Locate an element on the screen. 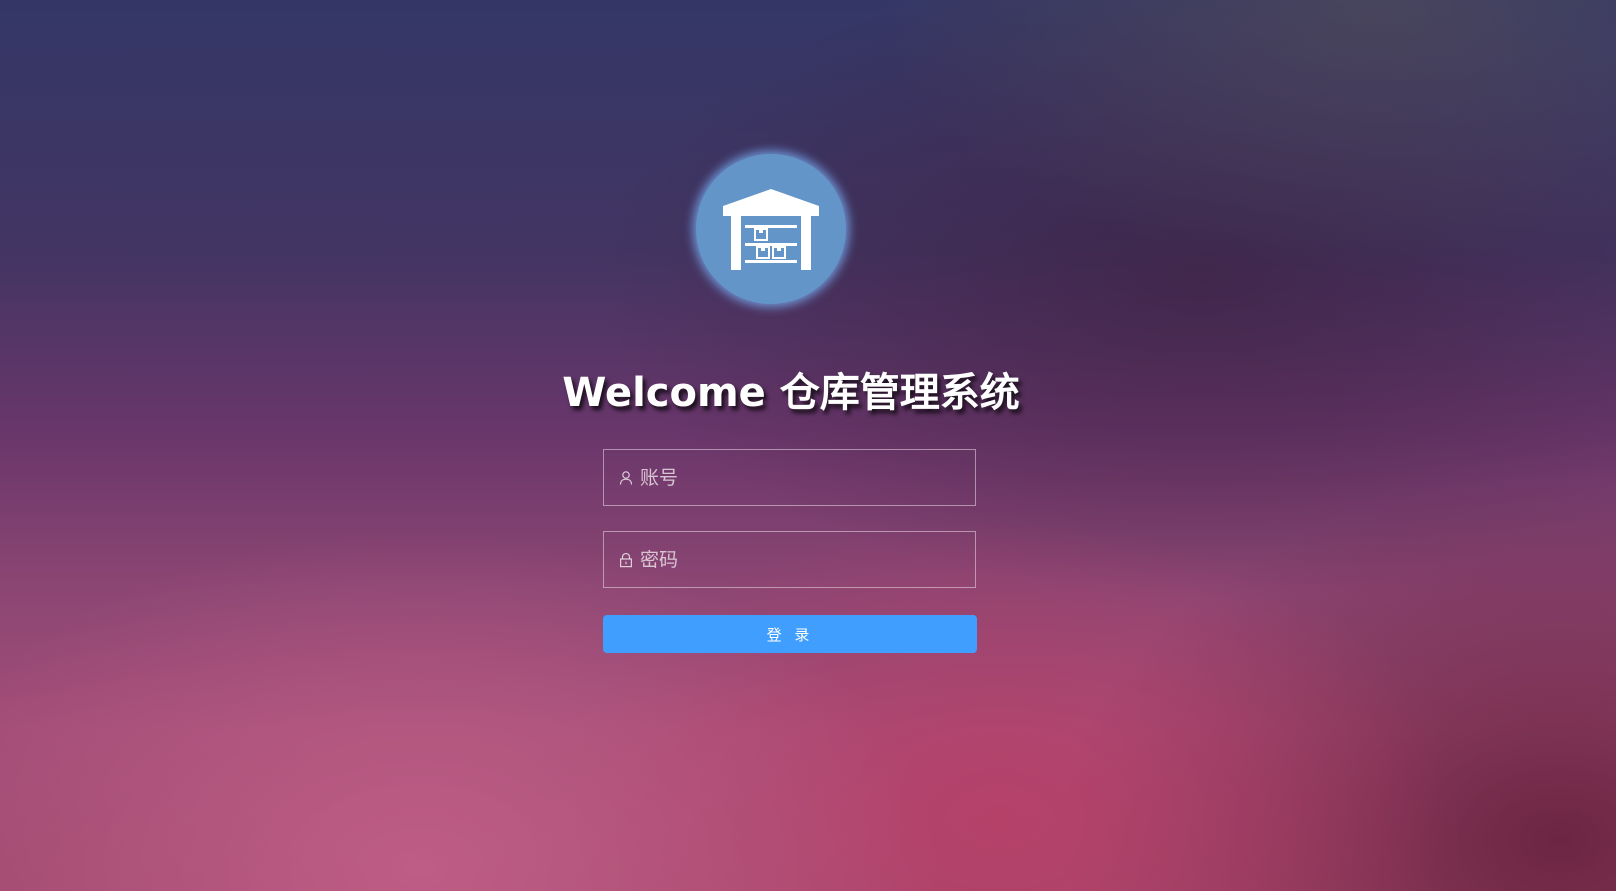 The image size is (1616, 891). warehouse-icon is located at coordinates (771, 229).